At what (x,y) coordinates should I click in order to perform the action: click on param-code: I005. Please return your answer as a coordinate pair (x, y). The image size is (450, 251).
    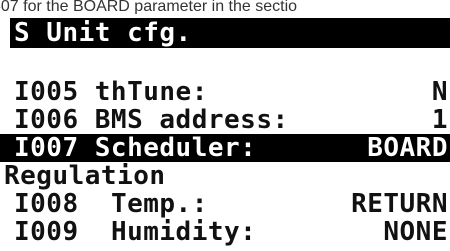
    Looking at the image, I should click on (46, 92).